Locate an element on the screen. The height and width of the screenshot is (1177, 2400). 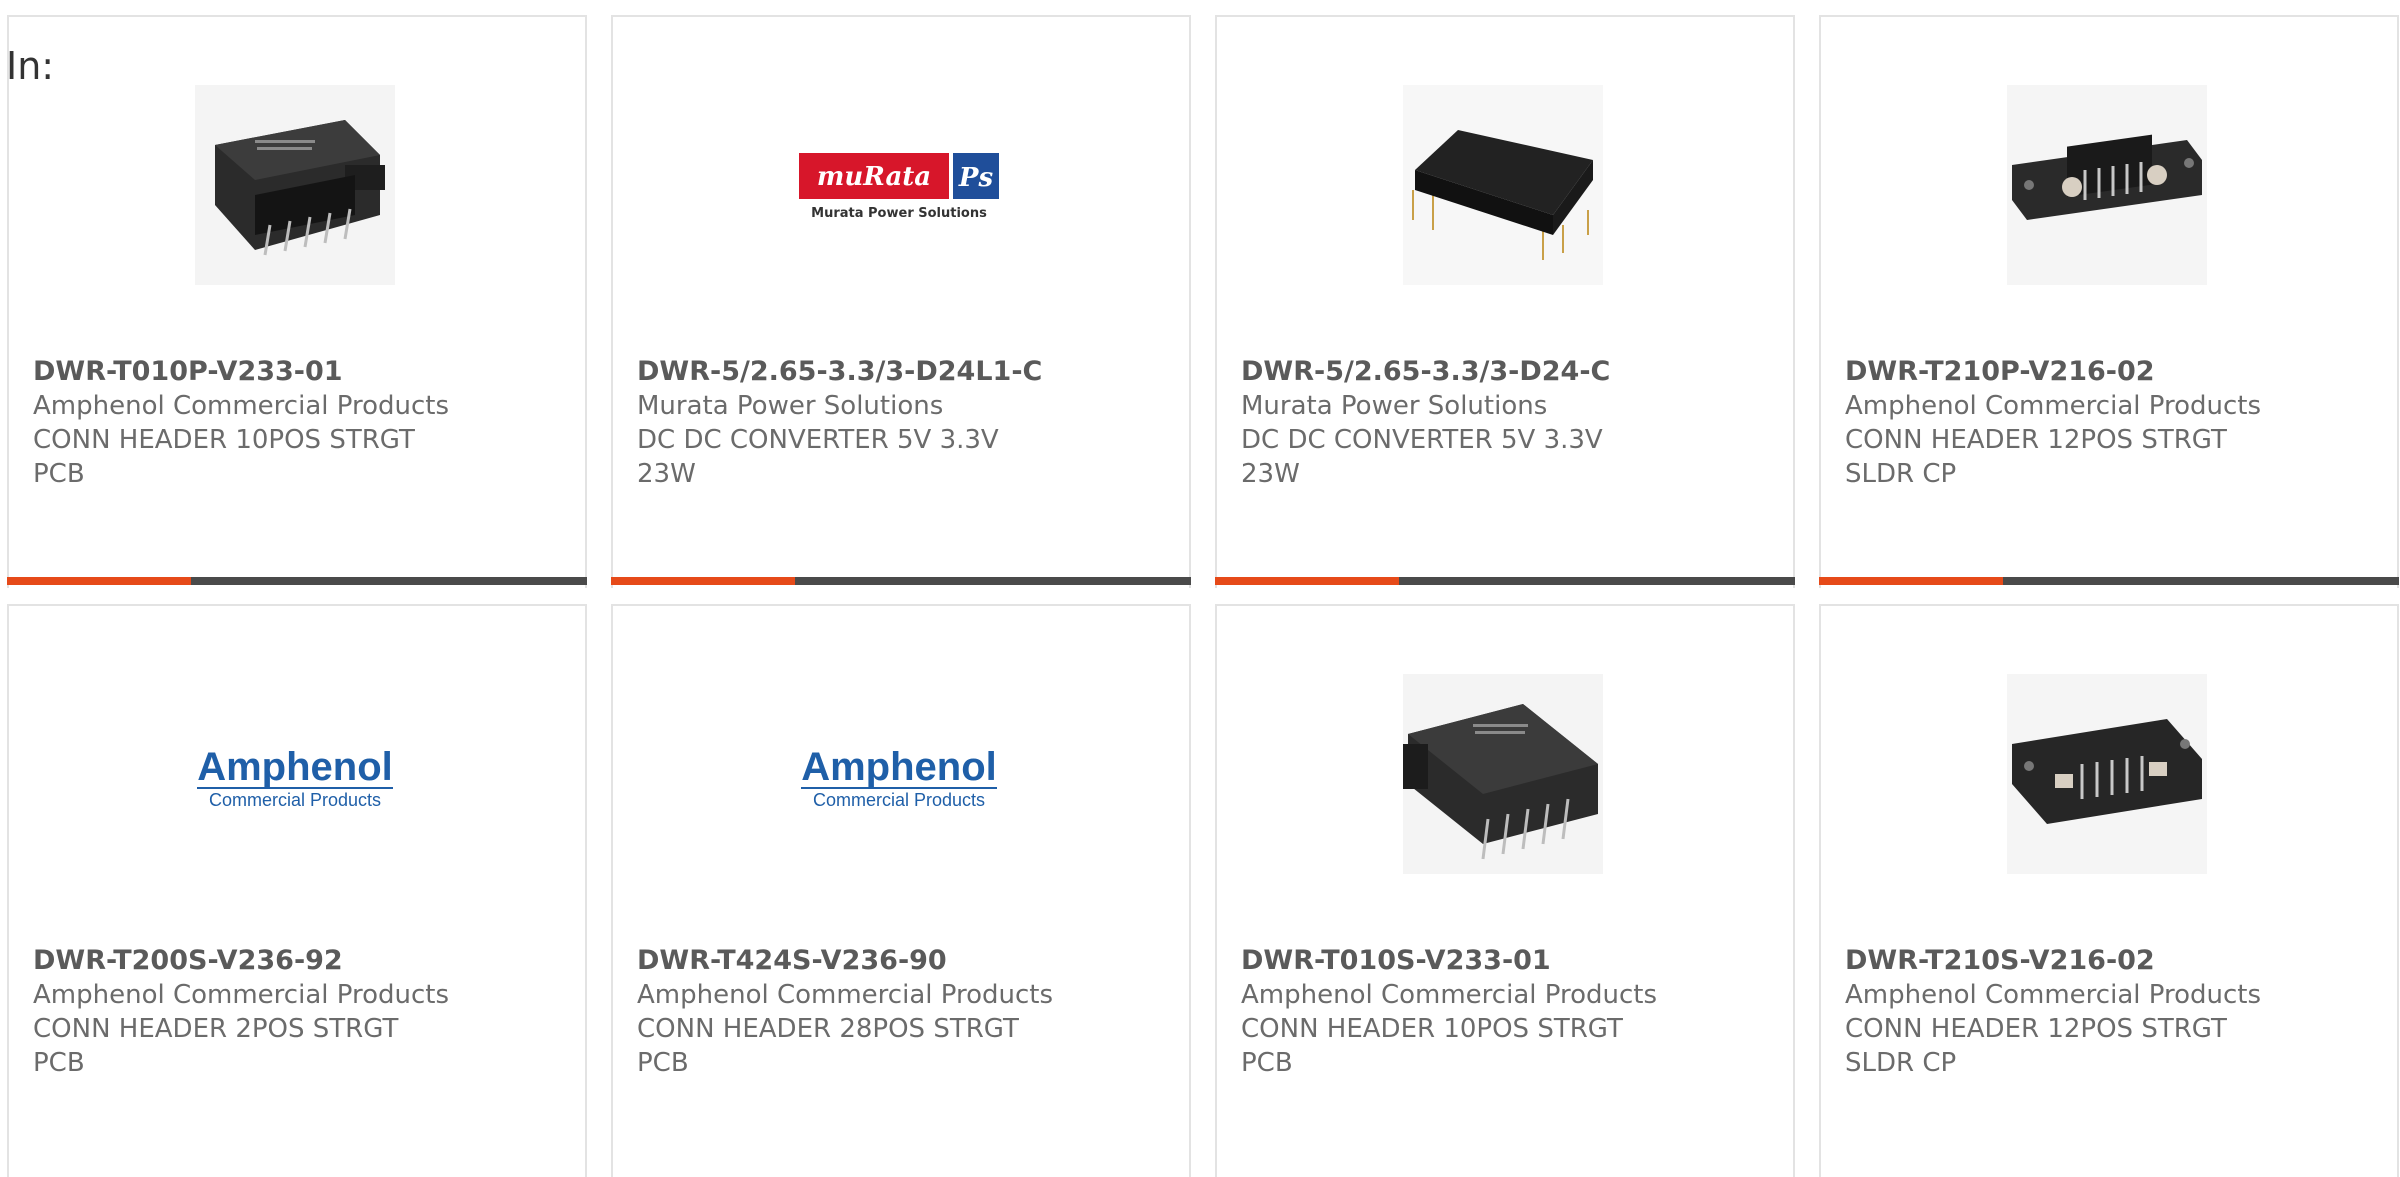
part-number: DWR-T010P-V233-01 is located at coordinates (253, 372).